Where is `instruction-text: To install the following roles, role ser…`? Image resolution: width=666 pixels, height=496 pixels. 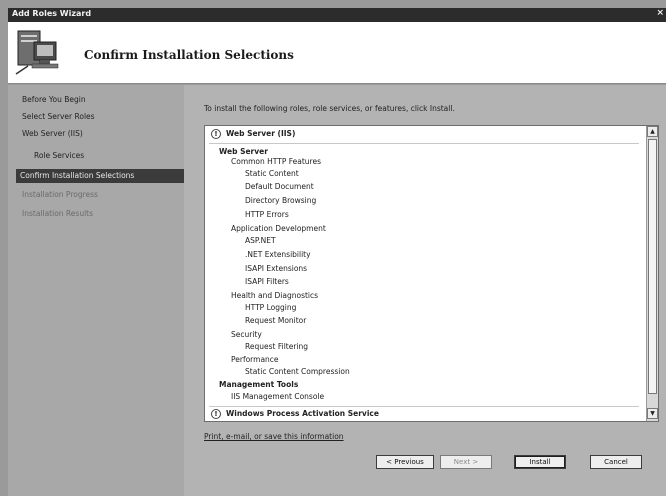
instruction-text: To install the following roles, role ser… is located at coordinates (329, 108).